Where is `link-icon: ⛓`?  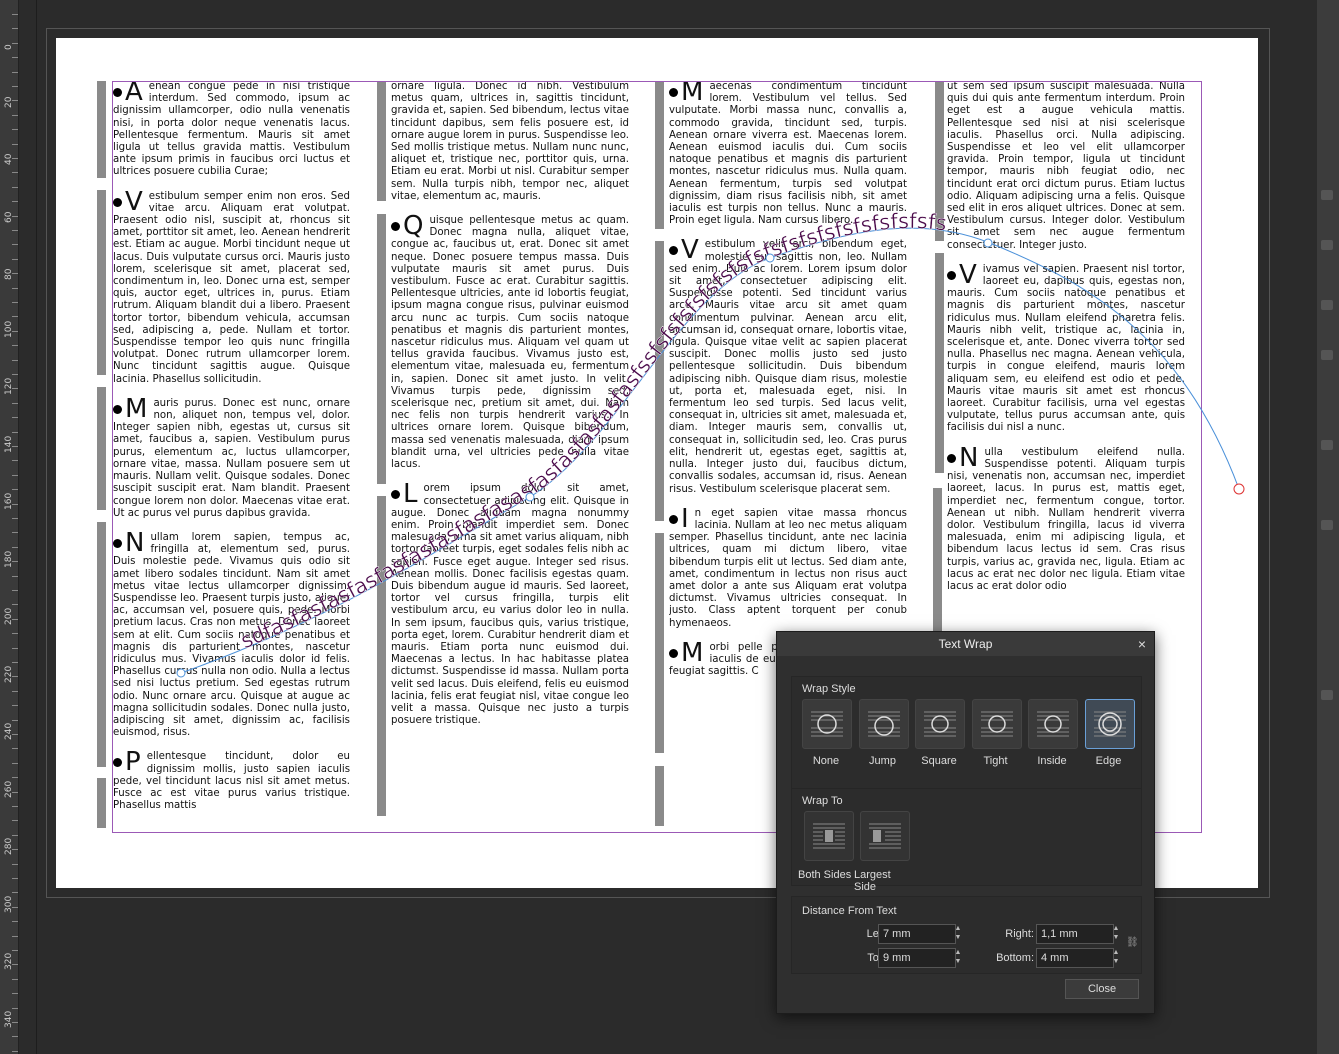 link-icon: ⛓ is located at coordinates (1132, 942).